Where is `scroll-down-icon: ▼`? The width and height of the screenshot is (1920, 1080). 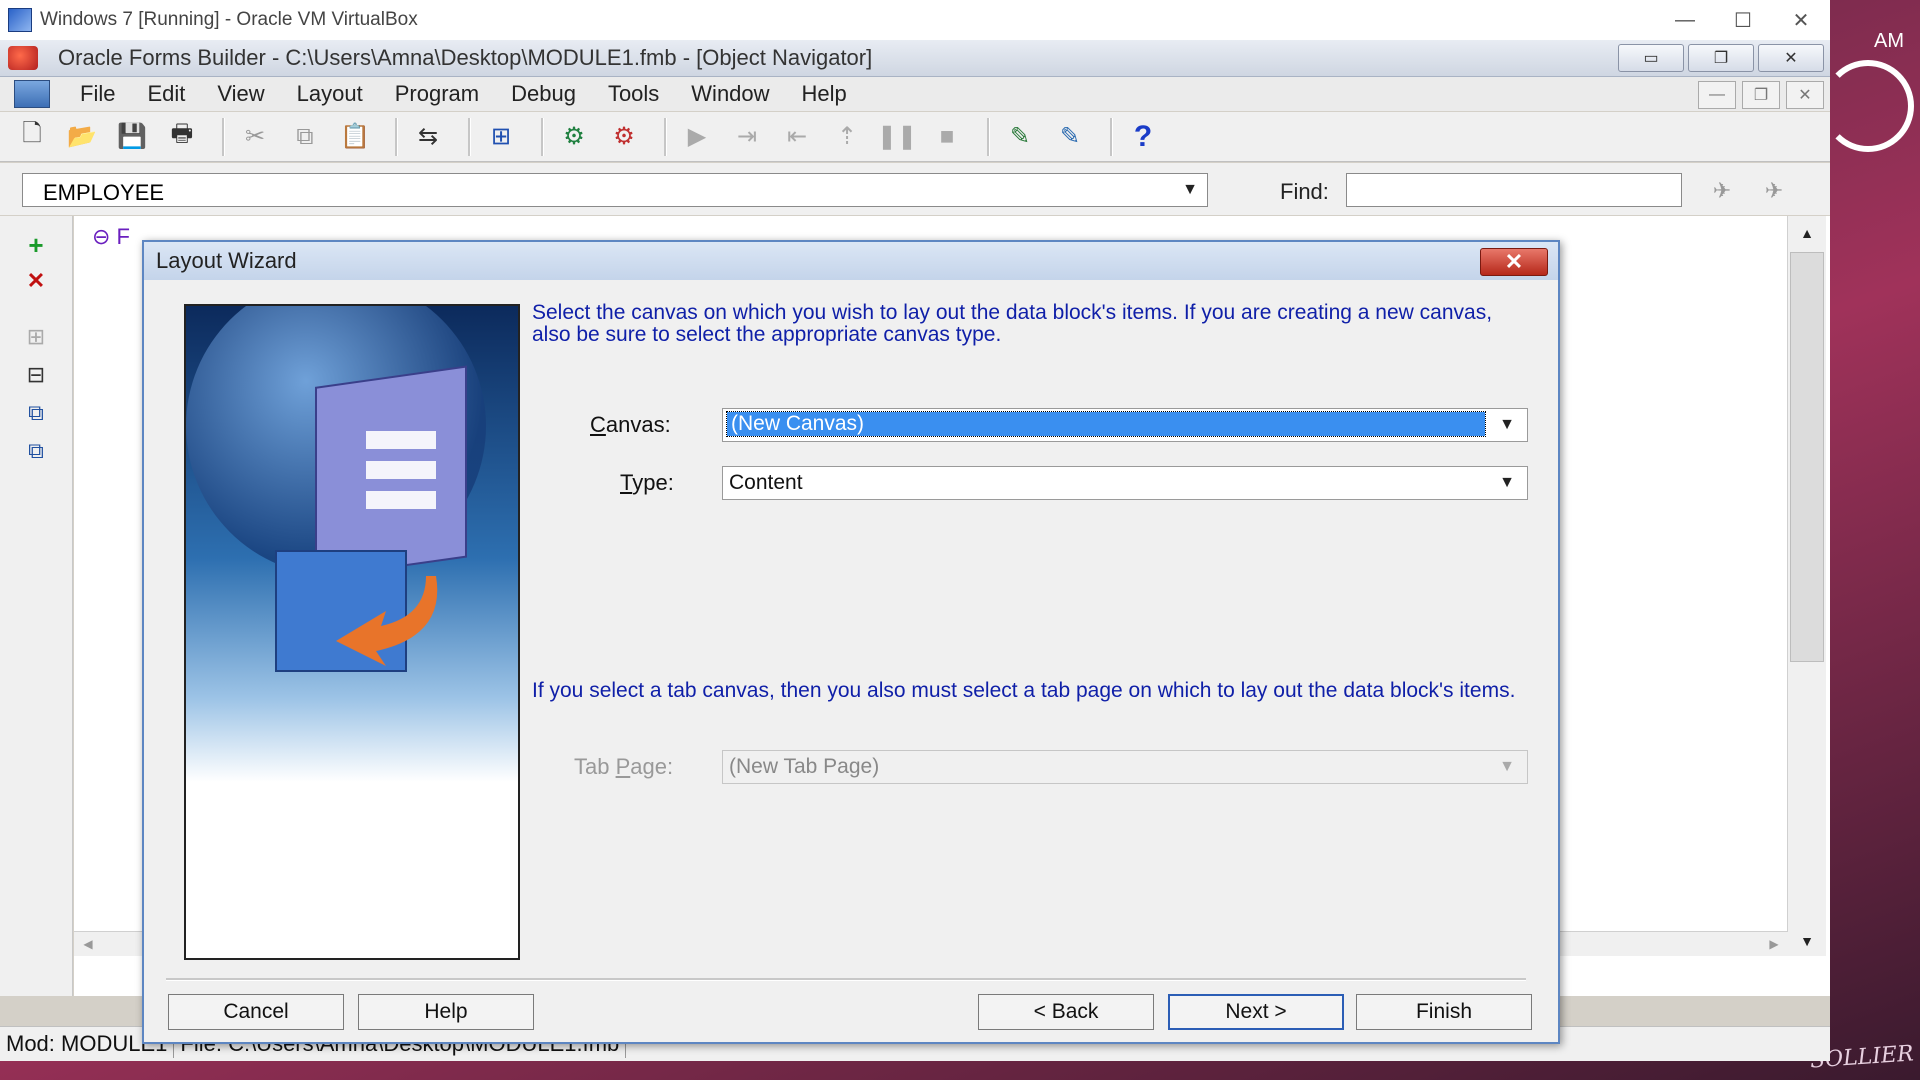
scroll-down-icon: ▼ is located at coordinates (1807, 941).